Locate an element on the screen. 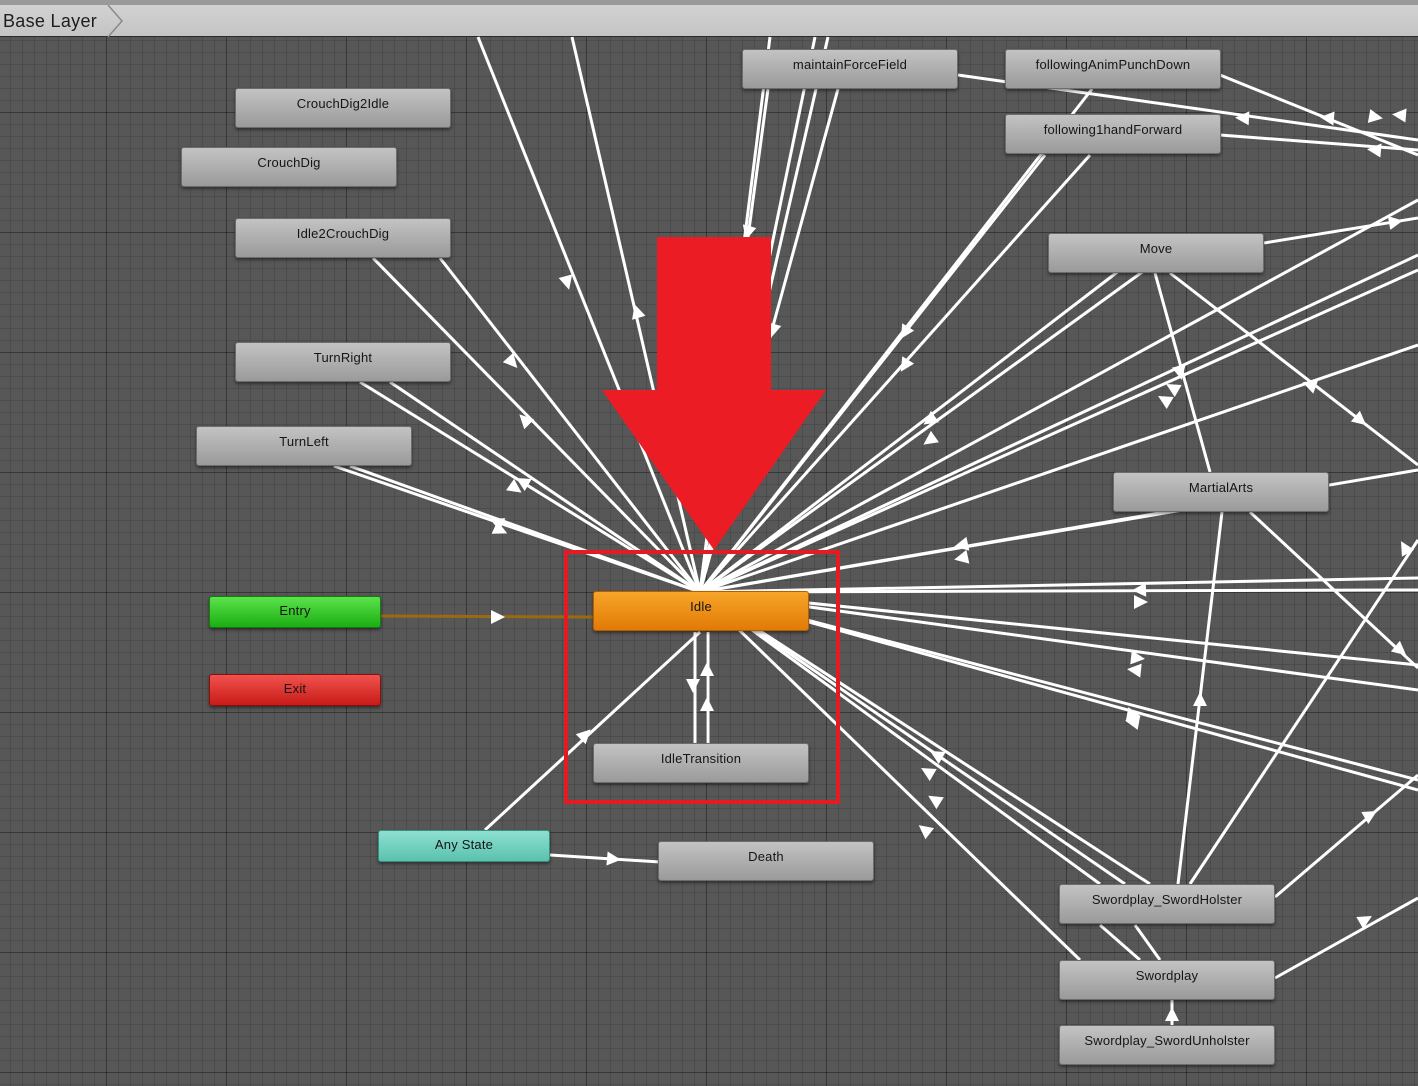  state-swordplay-sword-holster: Swordplay_SwordHolster is located at coordinates (1167, 904).